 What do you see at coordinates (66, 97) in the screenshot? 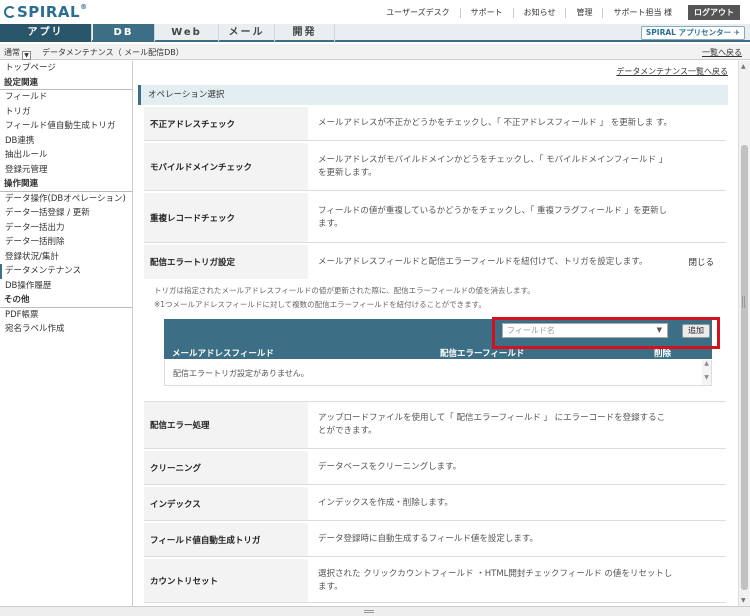
I see `sidebar-item-fields: フィールド` at bounding box center [66, 97].